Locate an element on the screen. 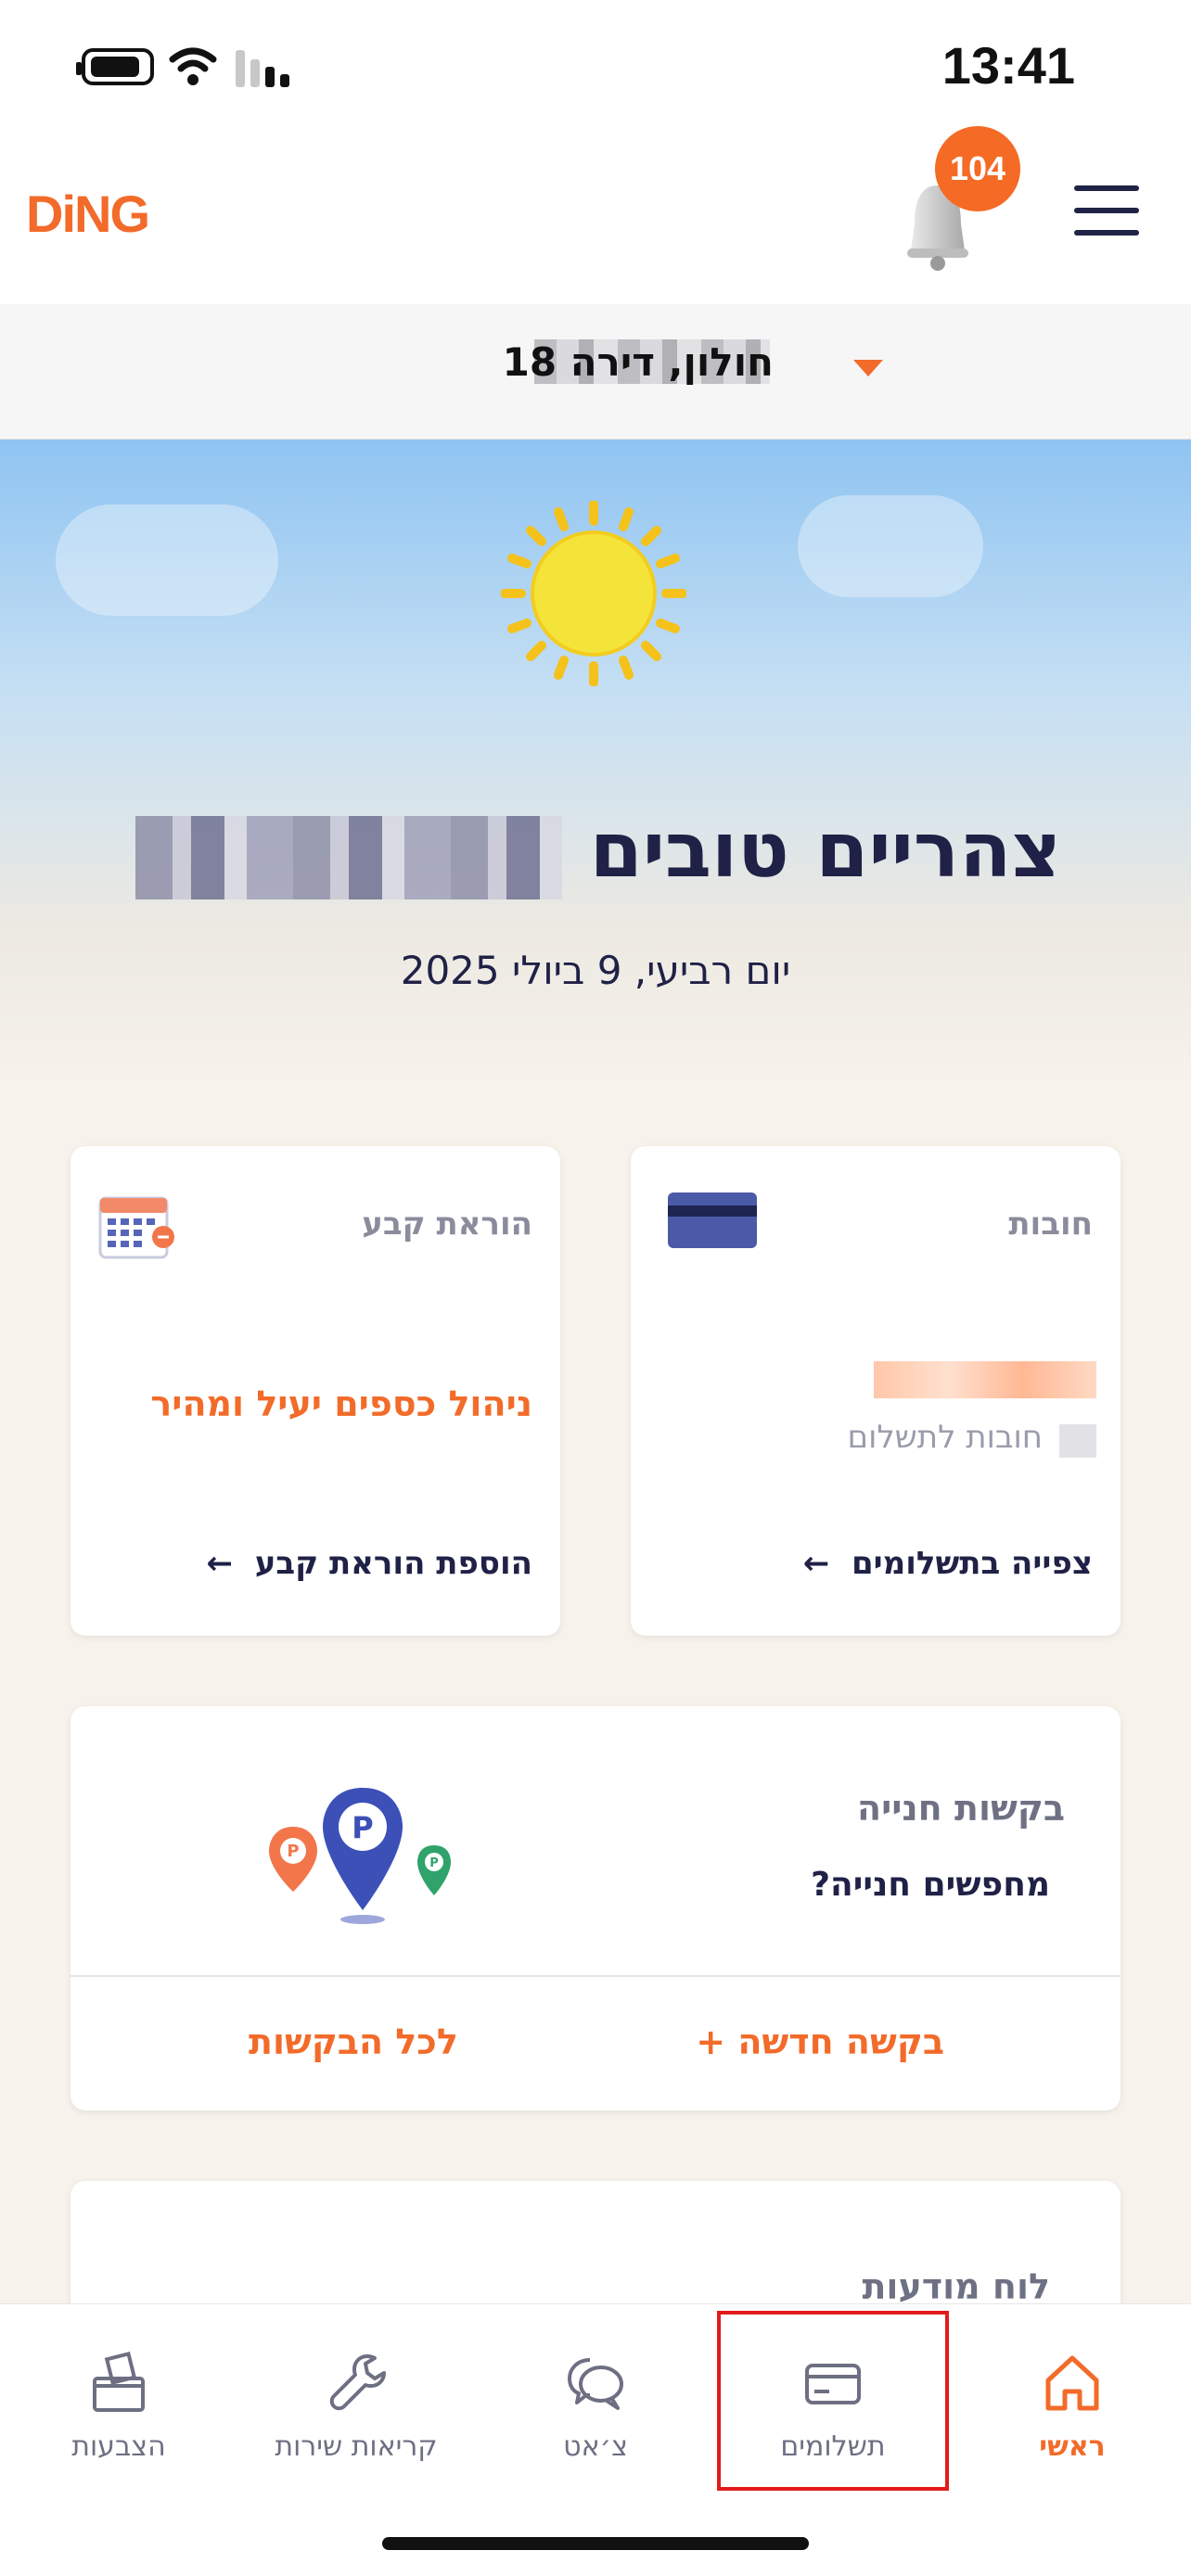  nav-chat: צ׳אט is located at coordinates (595, 2415).